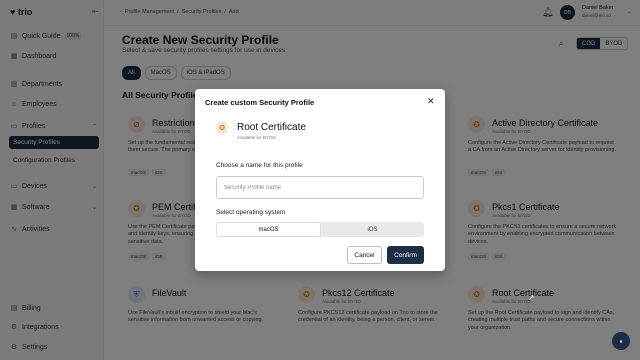 The width and height of the screenshot is (640, 360). What do you see at coordinates (320, 187) in the screenshot?
I see `profile-name-input` at bounding box center [320, 187].